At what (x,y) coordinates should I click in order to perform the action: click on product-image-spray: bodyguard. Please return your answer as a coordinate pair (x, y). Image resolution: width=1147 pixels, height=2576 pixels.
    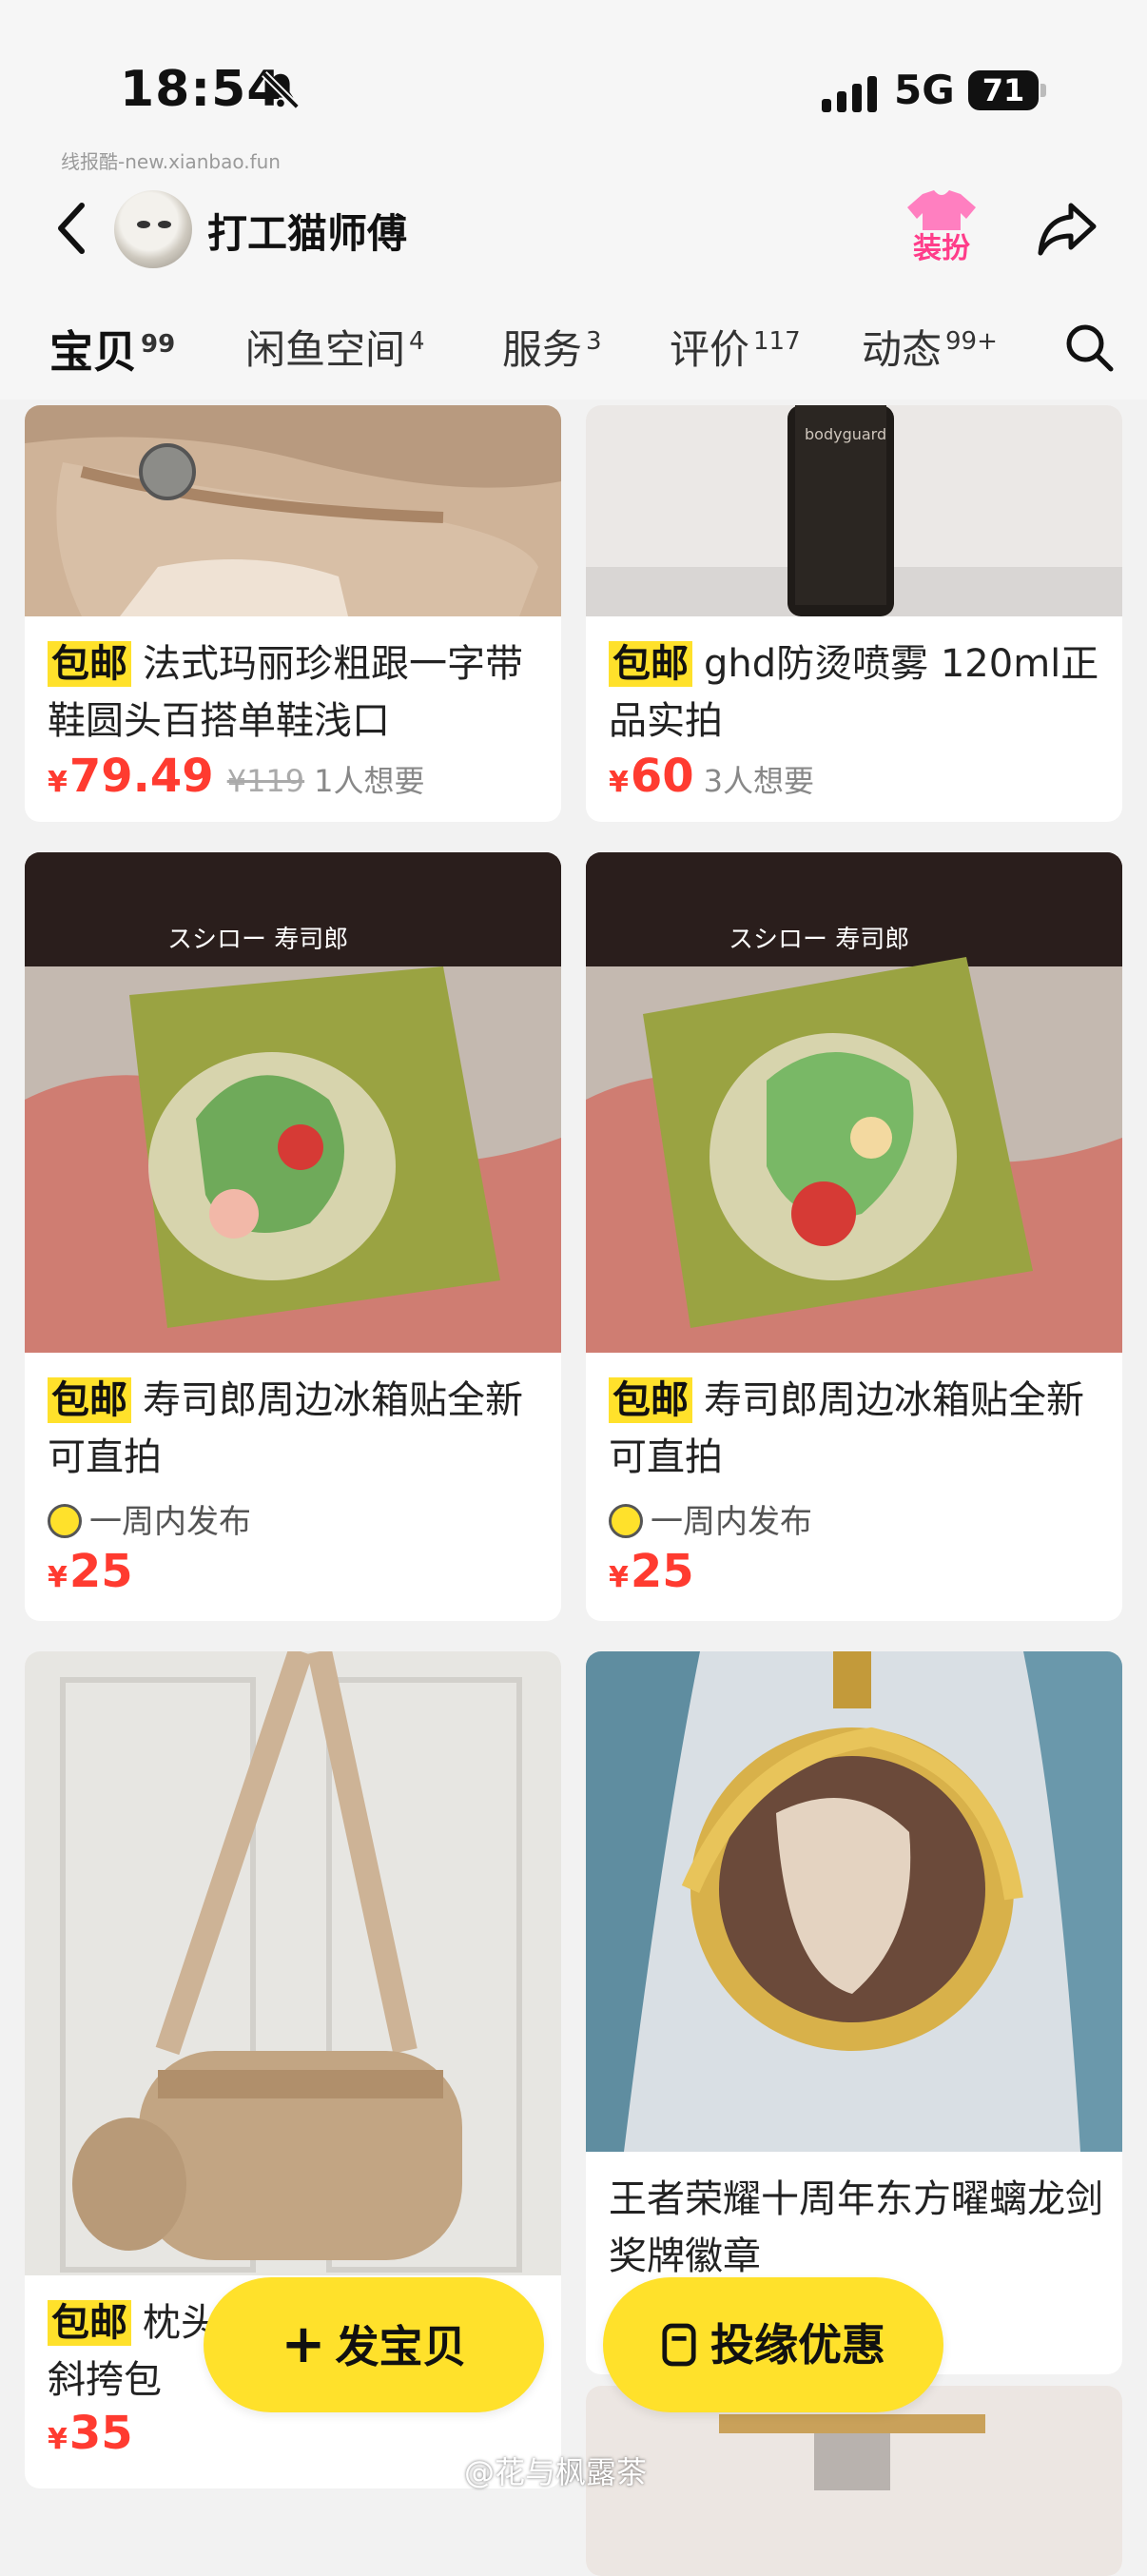
    Looking at the image, I should click on (854, 510).